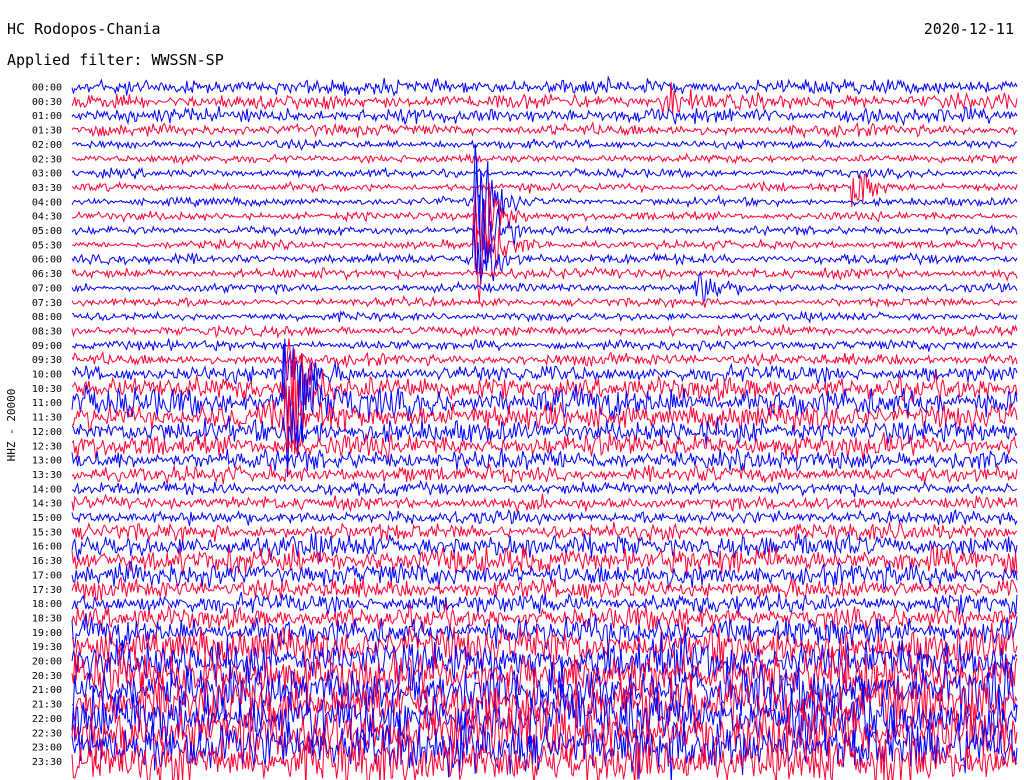 The width and height of the screenshot is (1024, 780). I want to click on time-tick-0130: 01:30, so click(47, 131).